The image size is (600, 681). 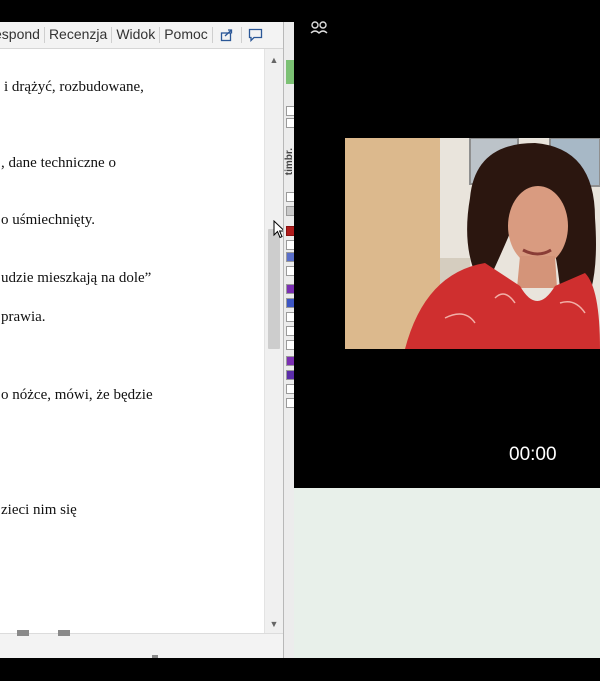 What do you see at coordinates (447, 573) in the screenshot?
I see `side-panel-background` at bounding box center [447, 573].